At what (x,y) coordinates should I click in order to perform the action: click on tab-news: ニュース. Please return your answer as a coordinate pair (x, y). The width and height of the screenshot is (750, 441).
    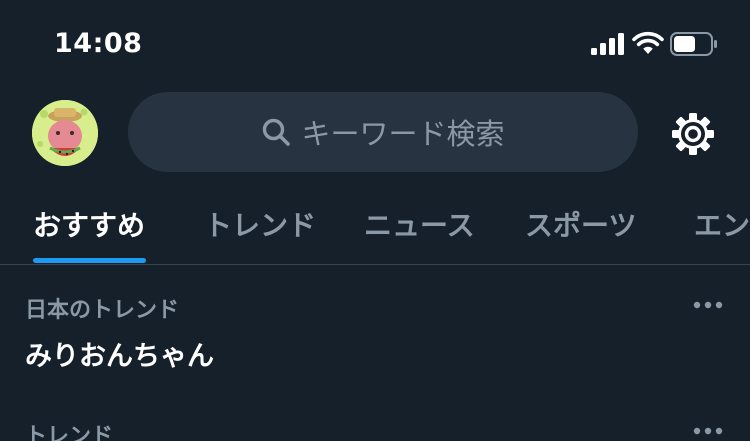
    Looking at the image, I should click on (419, 224).